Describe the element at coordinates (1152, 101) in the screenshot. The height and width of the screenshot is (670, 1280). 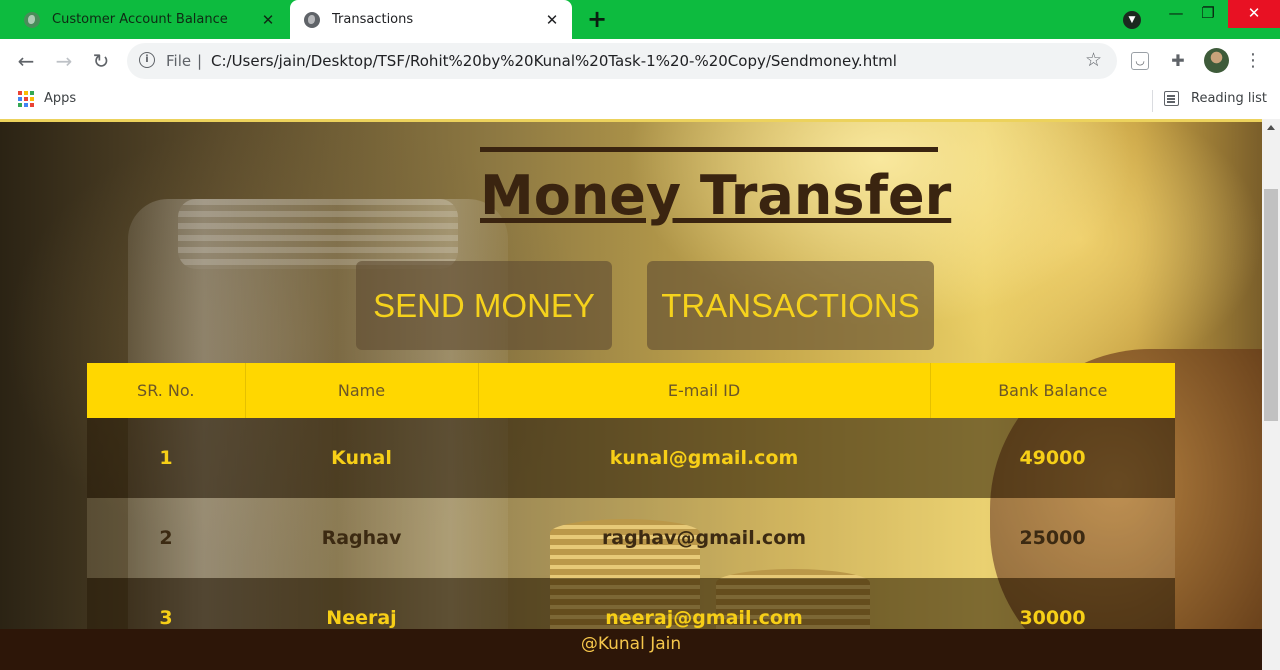
I see `divider` at that location.